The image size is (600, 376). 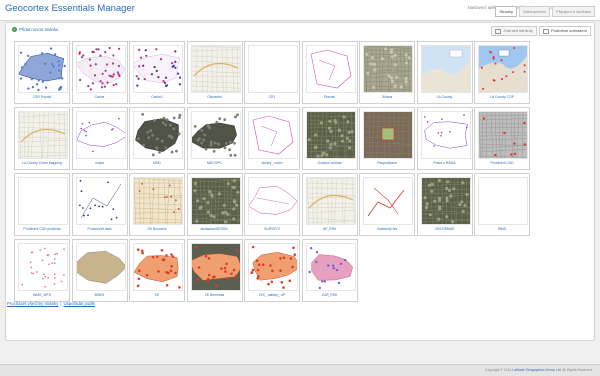 I want to click on site-link: Prostorsoft data, so click(x=100, y=229).